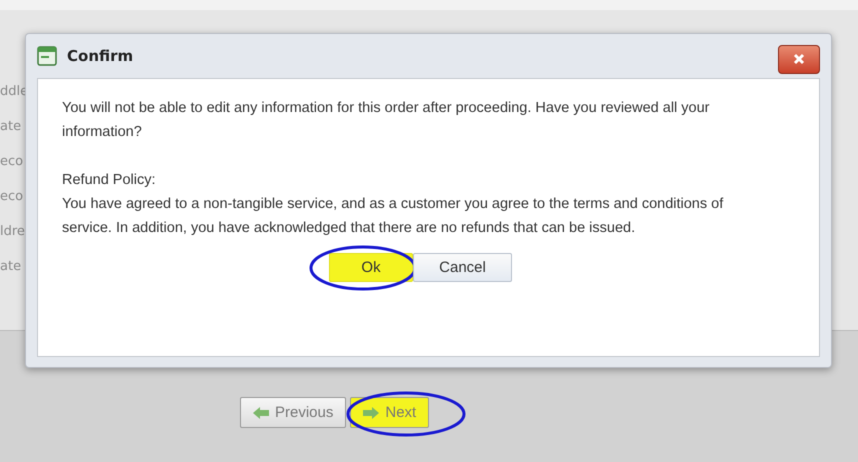 The width and height of the screenshot is (858, 462). Describe the element at coordinates (393, 216) in the screenshot. I see `policy-text: You have agreed to a non-tangible service, and as a customer you agree to the terms and conditions of service. In addition, you have acknowledged that there are no refunds that can be issued.` at that location.